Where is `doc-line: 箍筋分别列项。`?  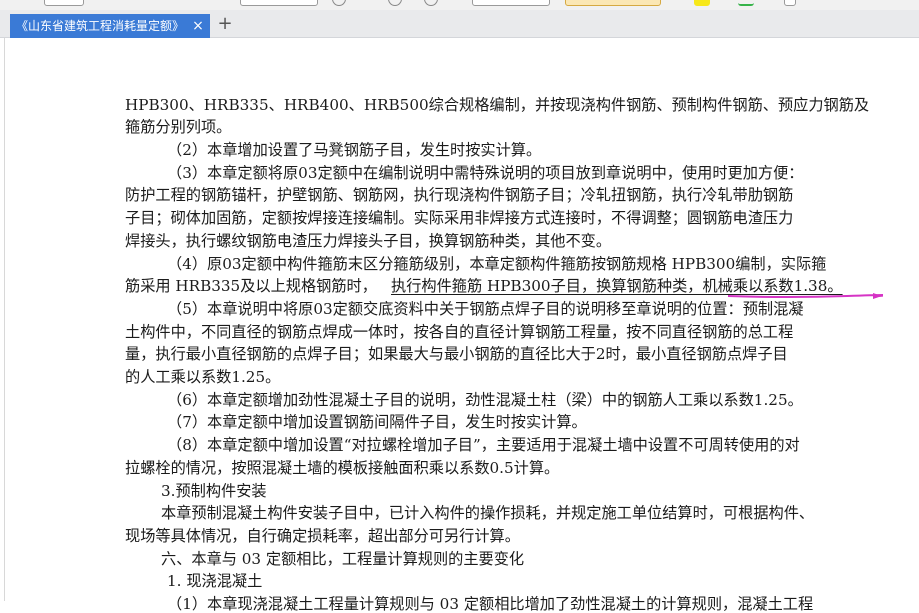 doc-line: 箍筋分别列项。 is located at coordinates (178, 127).